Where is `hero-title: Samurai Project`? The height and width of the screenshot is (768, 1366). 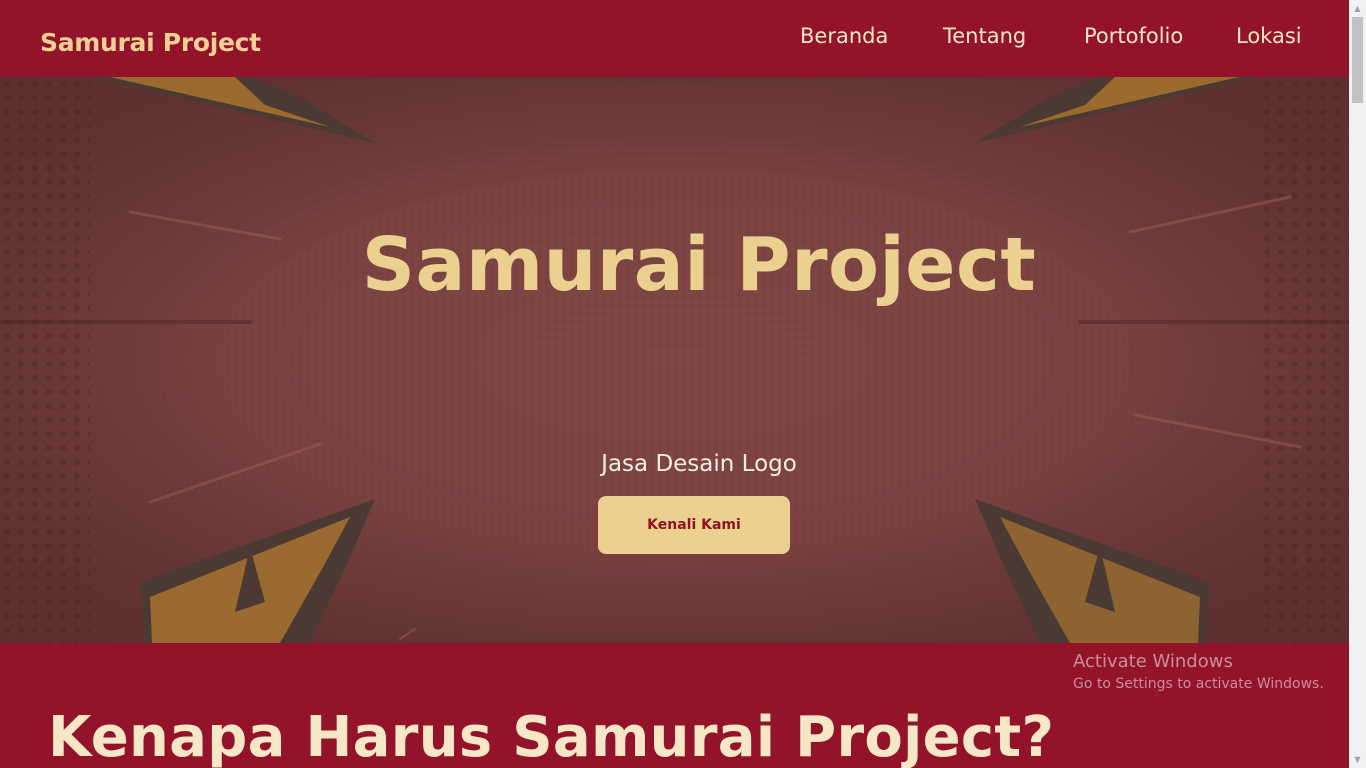 hero-title: Samurai Project is located at coordinates (699, 265).